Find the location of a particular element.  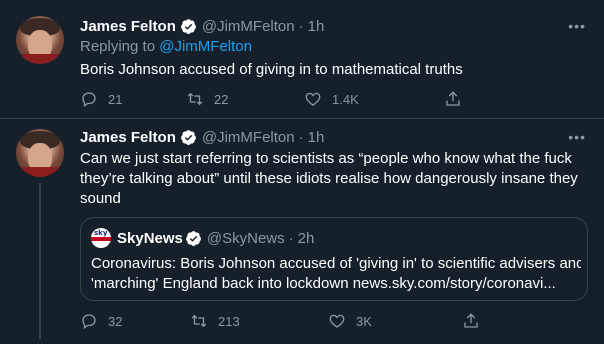

like-count: 1.4K is located at coordinates (345, 99).